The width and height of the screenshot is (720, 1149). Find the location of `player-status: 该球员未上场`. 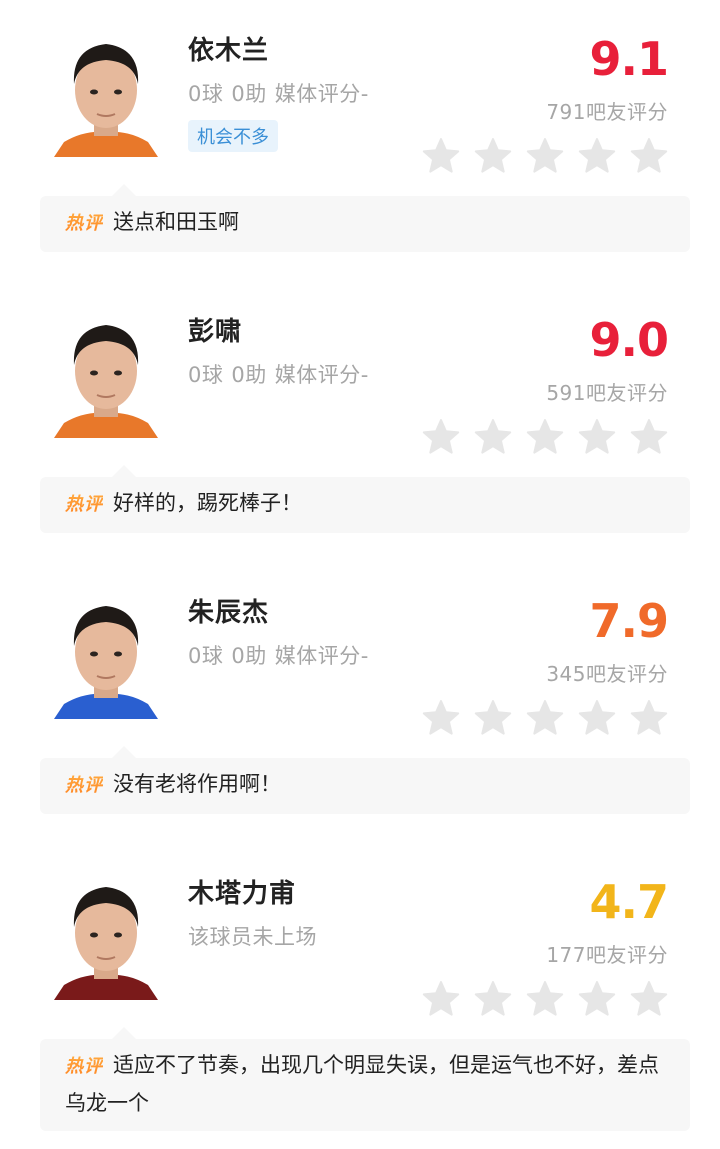

player-status: 该球员未上场 is located at coordinates (252, 937).